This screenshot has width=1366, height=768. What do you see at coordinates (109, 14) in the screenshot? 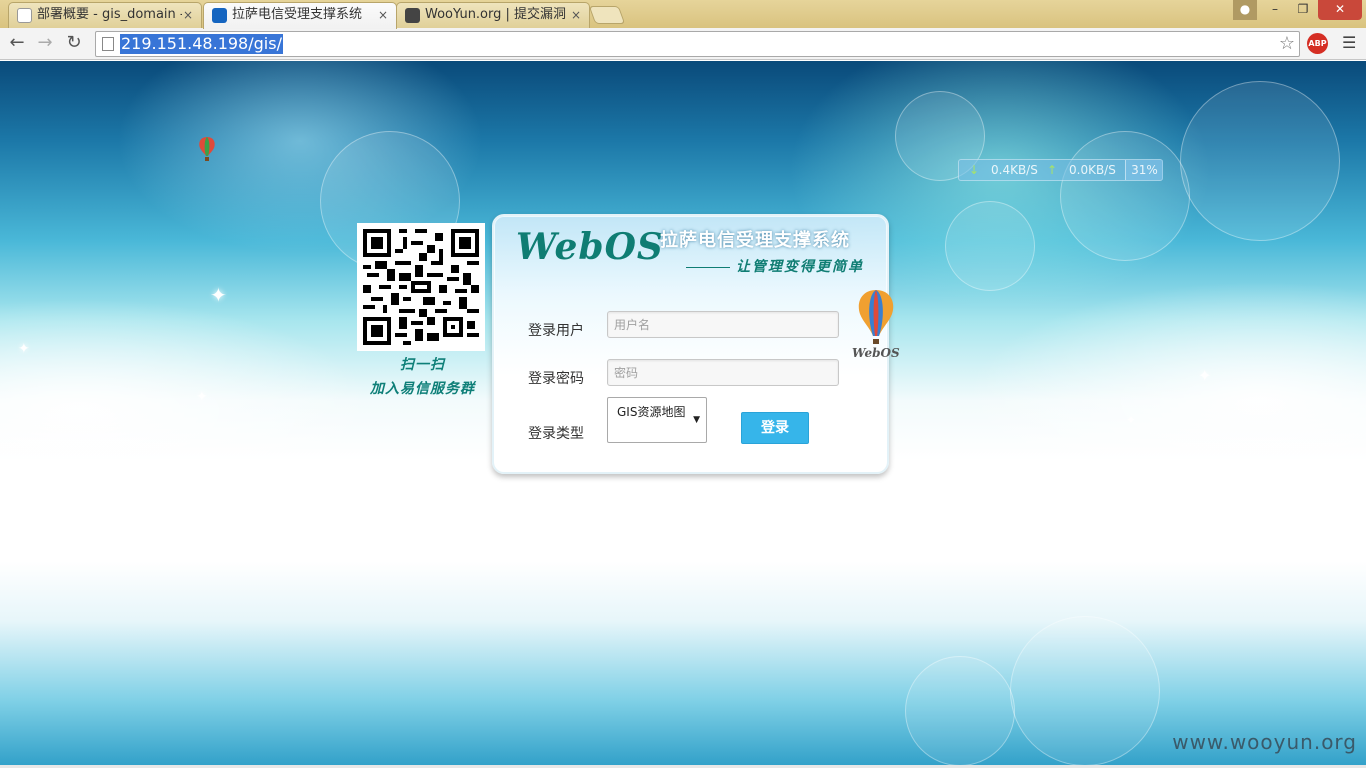
I see `tab-title: 部署概要 - gis_domain -` at bounding box center [109, 14].